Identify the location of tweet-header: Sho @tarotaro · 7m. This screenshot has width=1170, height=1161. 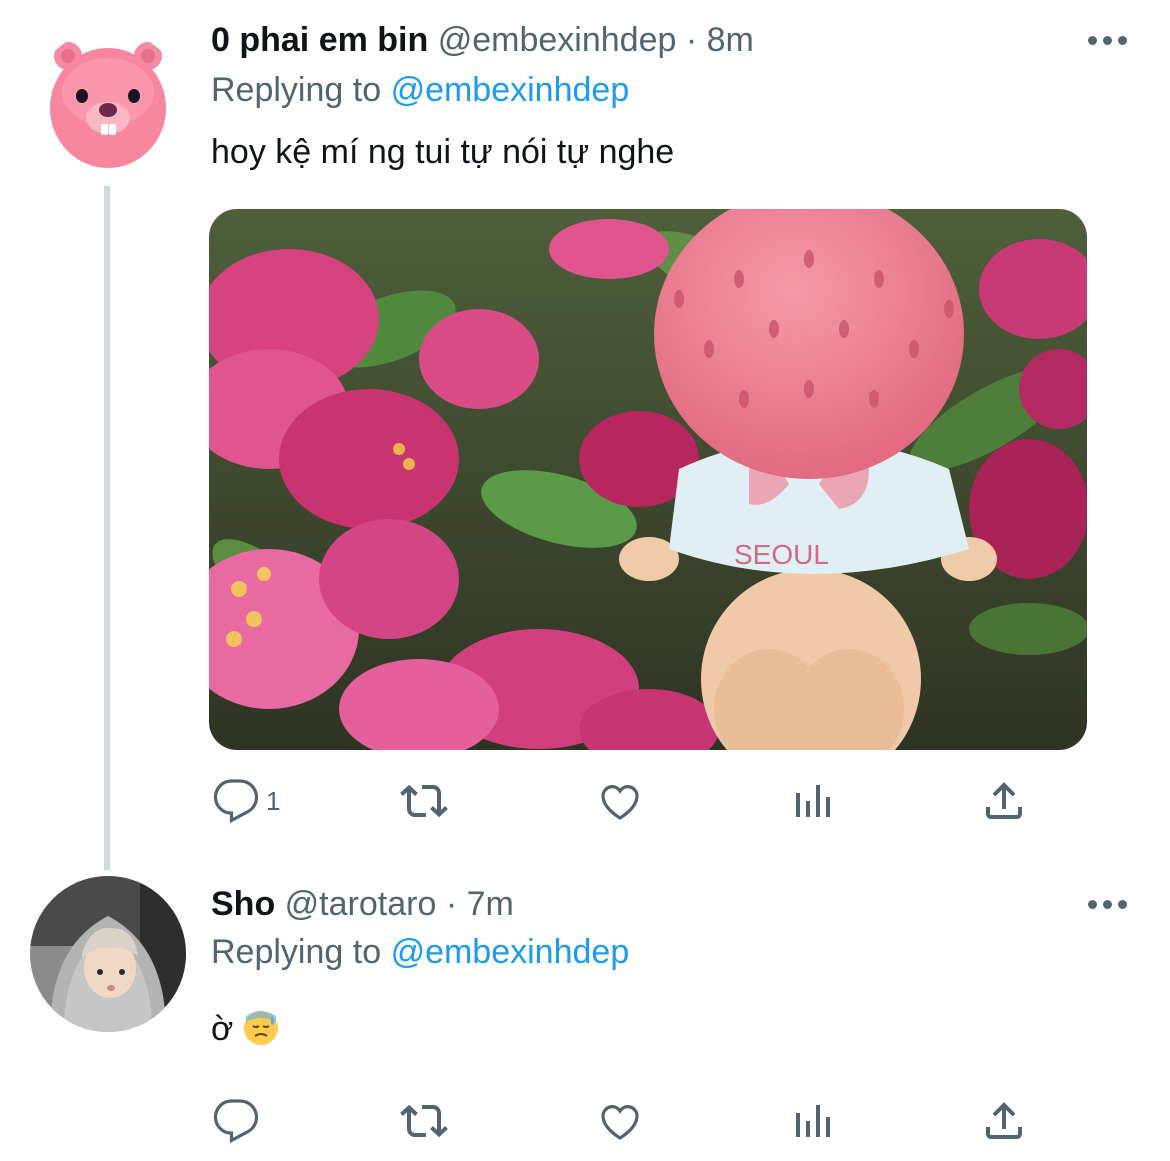
(362, 904).